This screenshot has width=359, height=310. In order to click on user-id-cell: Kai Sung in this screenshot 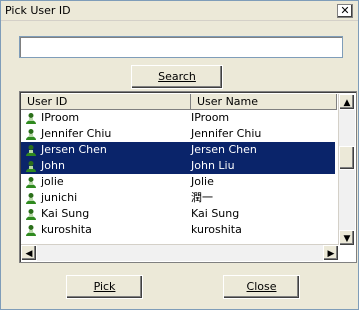, I will do `click(65, 213)`.